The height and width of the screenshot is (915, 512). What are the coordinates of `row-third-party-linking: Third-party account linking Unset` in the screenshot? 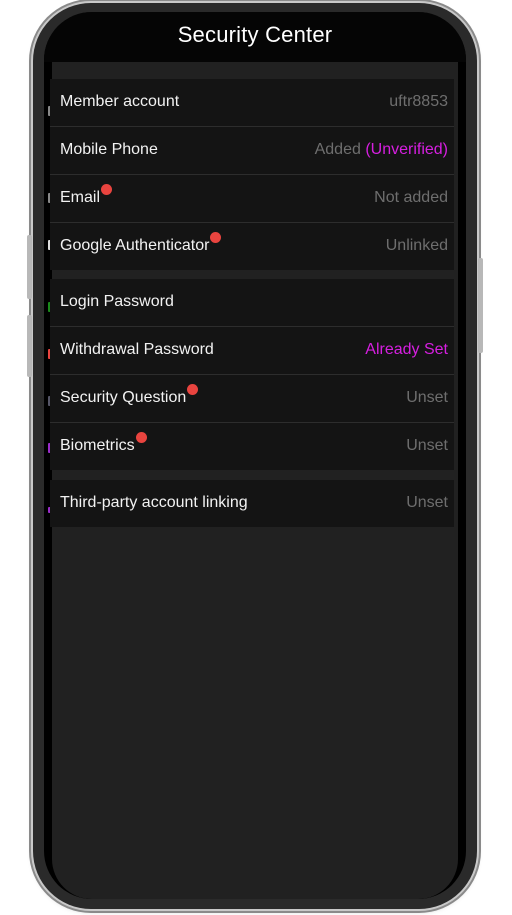 It's located at (252, 503).